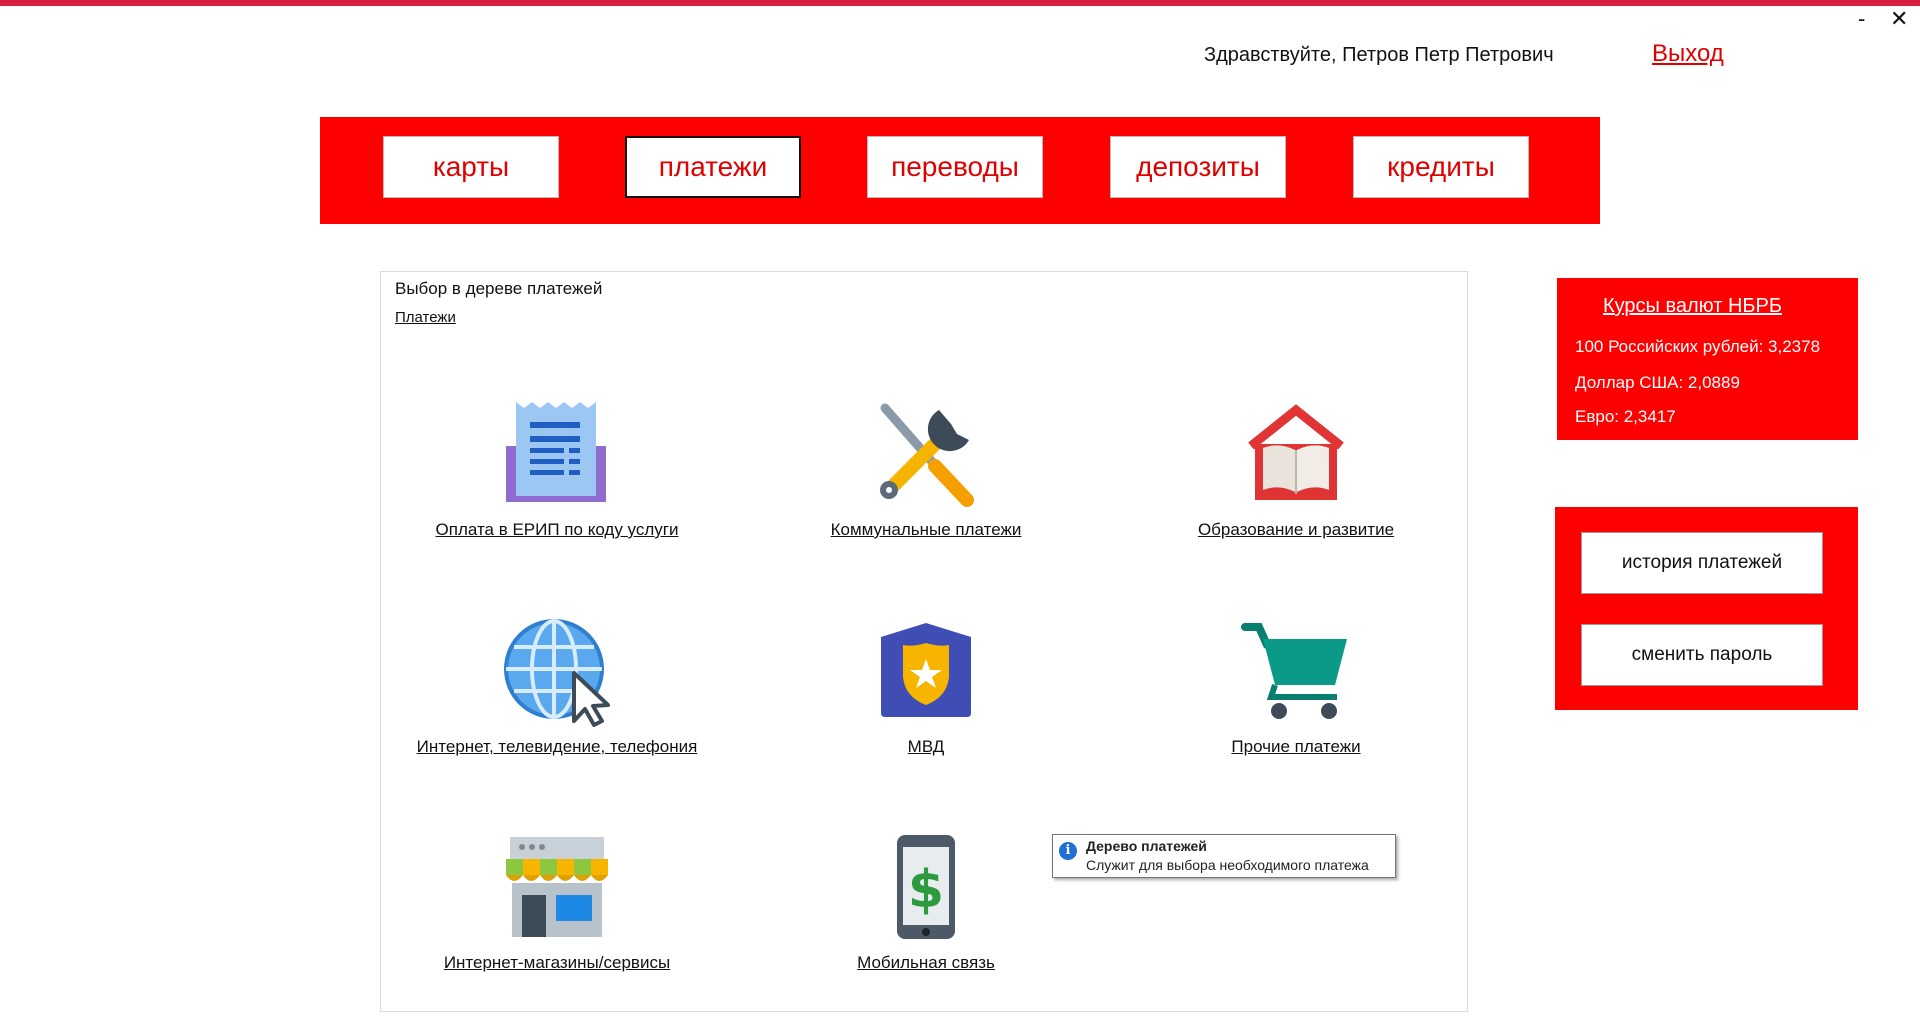  What do you see at coordinates (960, 3) in the screenshot?
I see `window-top-accent` at bounding box center [960, 3].